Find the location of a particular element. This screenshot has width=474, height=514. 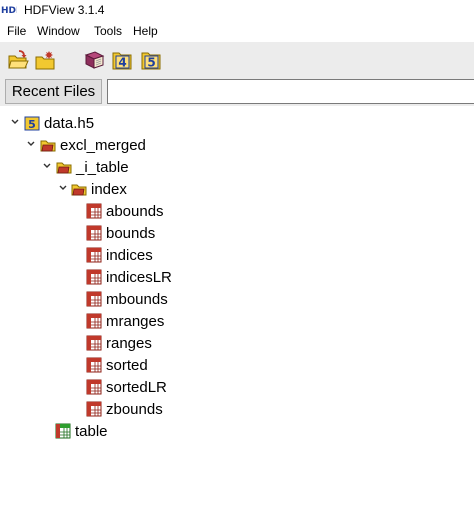

tree-node-root: 5 data.h5 is located at coordinates (100, 124).